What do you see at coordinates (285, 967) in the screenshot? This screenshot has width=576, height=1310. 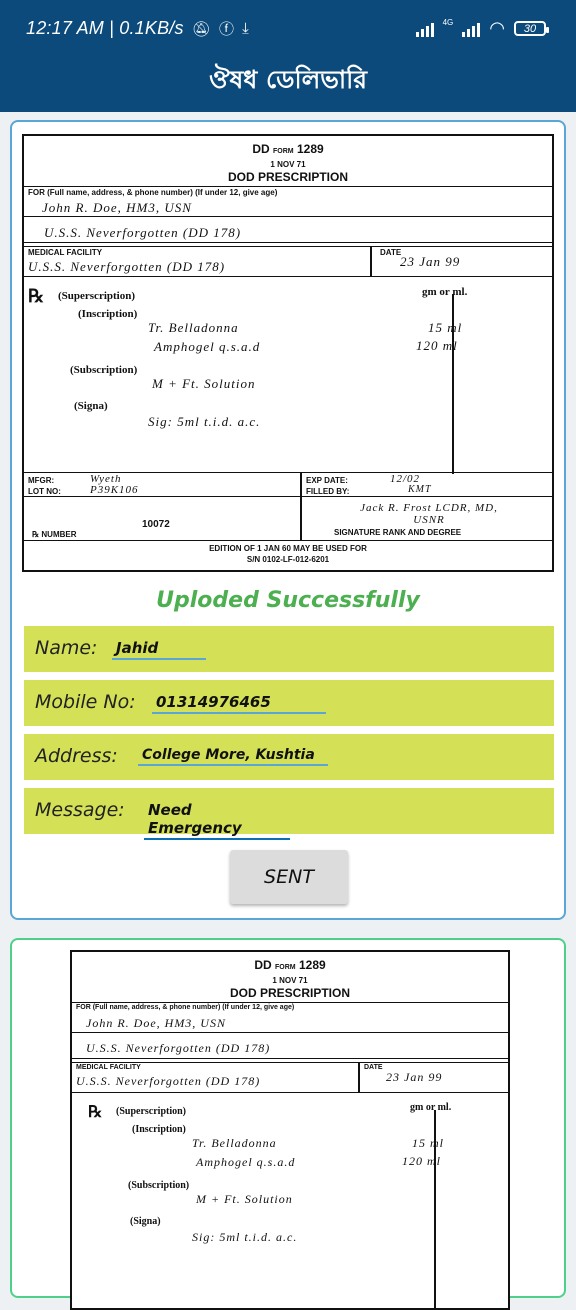 I see `rx2-form-word: FORM` at bounding box center [285, 967].